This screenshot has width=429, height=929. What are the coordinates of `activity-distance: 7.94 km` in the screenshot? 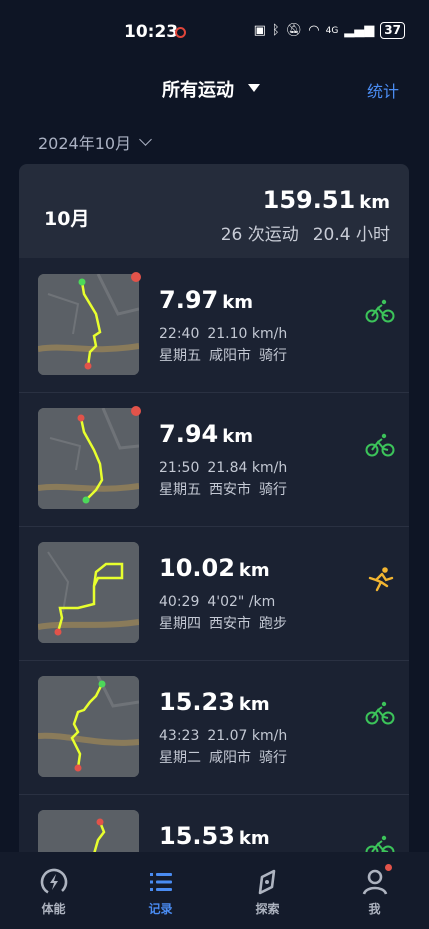 It's located at (206, 434).